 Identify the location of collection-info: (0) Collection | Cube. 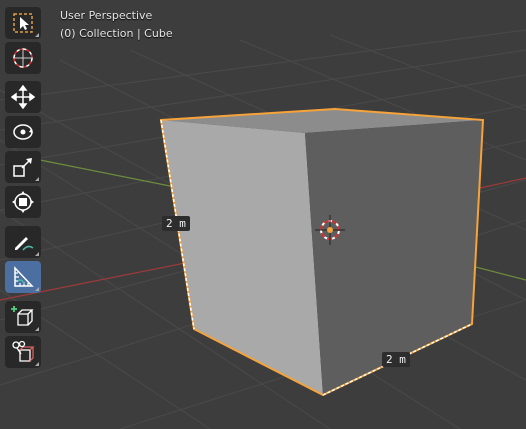
(116, 33).